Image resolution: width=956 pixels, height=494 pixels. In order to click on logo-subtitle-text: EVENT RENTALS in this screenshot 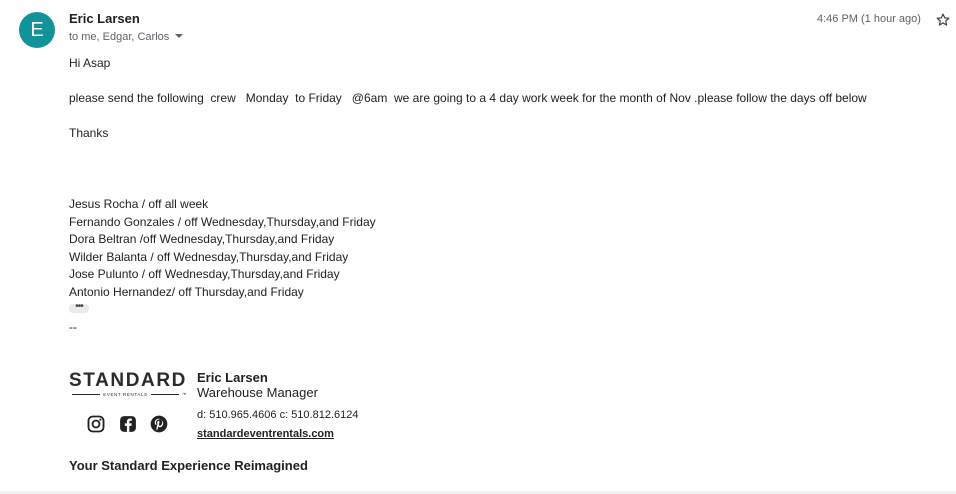, I will do `click(125, 394)`.